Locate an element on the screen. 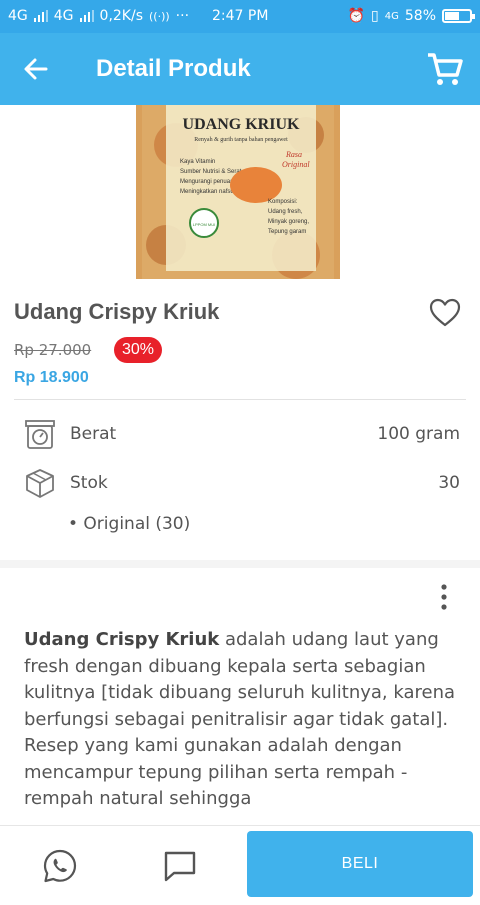  network-label-right: 4G is located at coordinates (391, 16).